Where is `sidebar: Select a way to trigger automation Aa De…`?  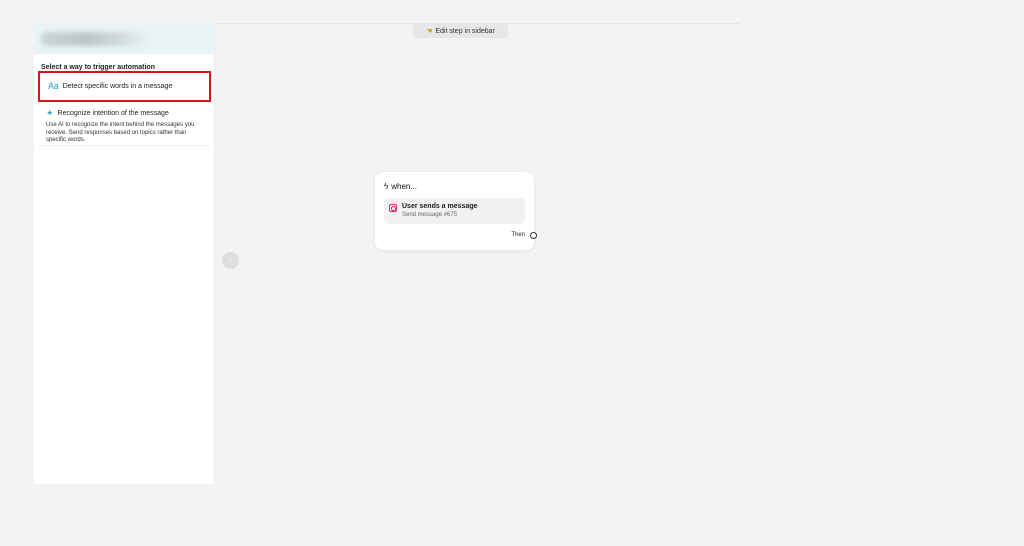 sidebar: Select a way to trigger automation Aa De… is located at coordinates (124, 254).